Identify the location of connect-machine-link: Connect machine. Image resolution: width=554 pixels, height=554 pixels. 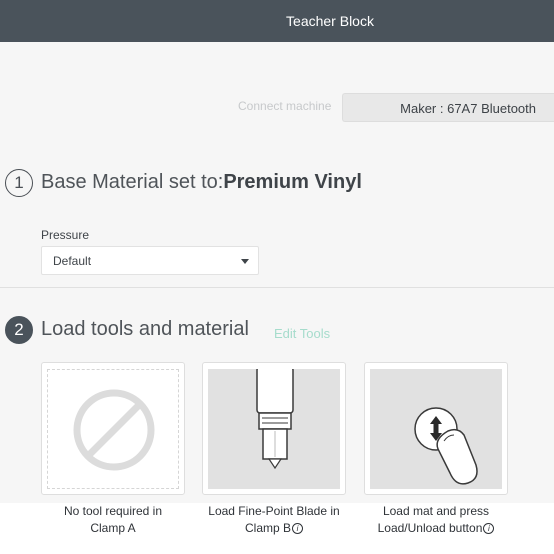
(284, 106).